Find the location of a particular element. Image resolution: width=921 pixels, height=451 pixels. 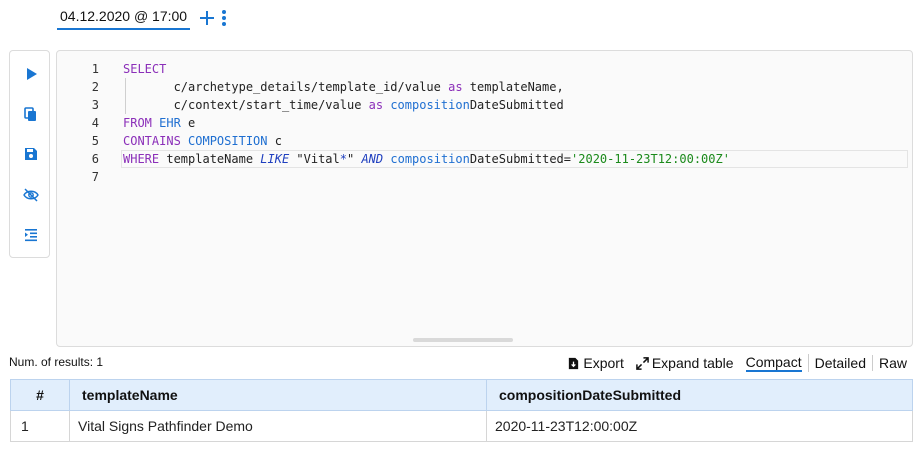

play-icon is located at coordinates (31, 74).